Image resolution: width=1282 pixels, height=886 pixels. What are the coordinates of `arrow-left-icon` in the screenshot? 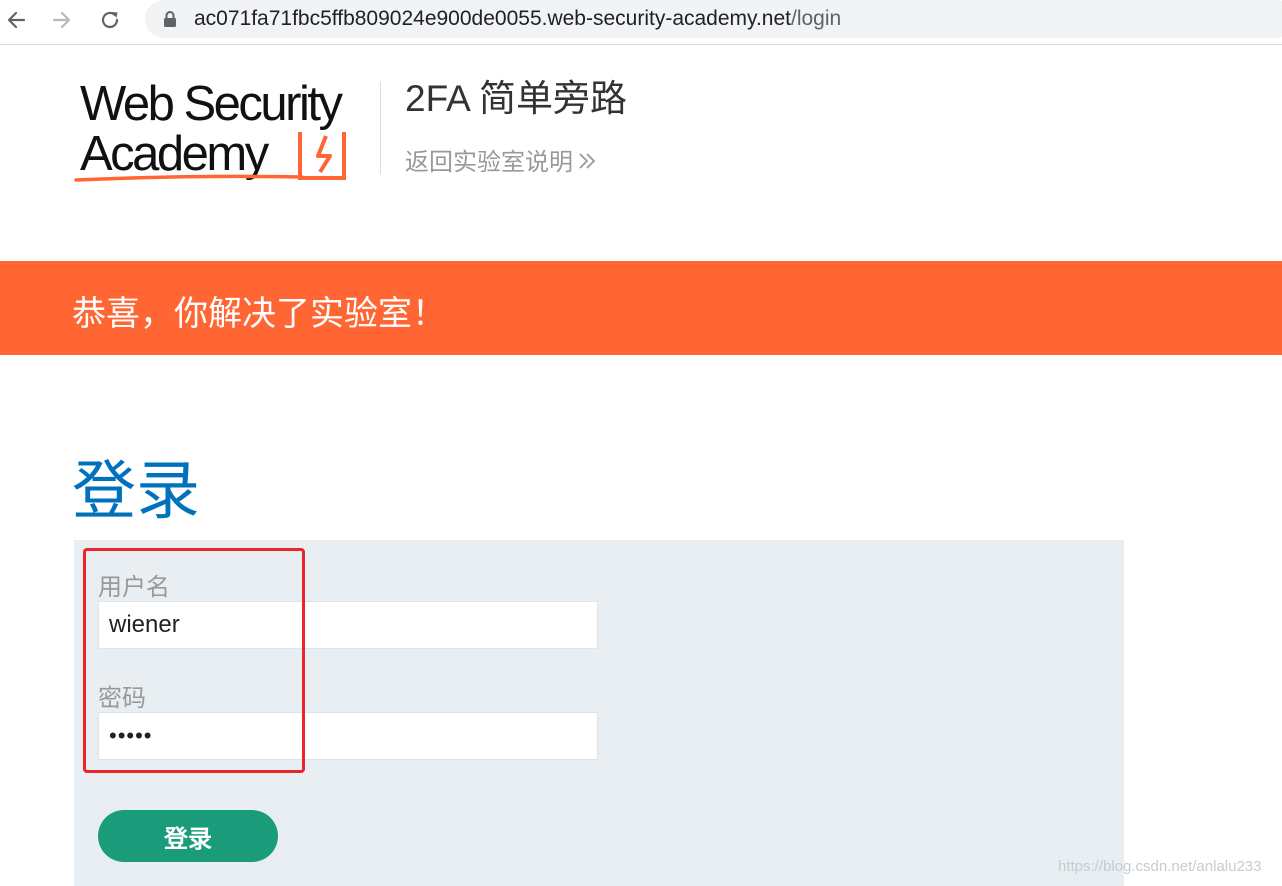 It's located at (16, 20).